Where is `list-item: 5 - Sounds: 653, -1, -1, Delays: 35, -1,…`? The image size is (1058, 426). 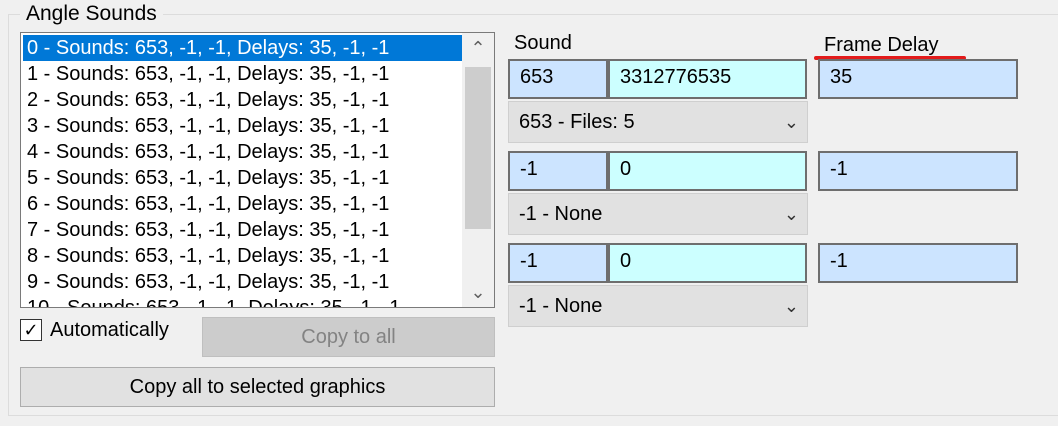 list-item: 5 - Sounds: 653, -1, -1, Delays: 35, -1,… is located at coordinates (243, 178).